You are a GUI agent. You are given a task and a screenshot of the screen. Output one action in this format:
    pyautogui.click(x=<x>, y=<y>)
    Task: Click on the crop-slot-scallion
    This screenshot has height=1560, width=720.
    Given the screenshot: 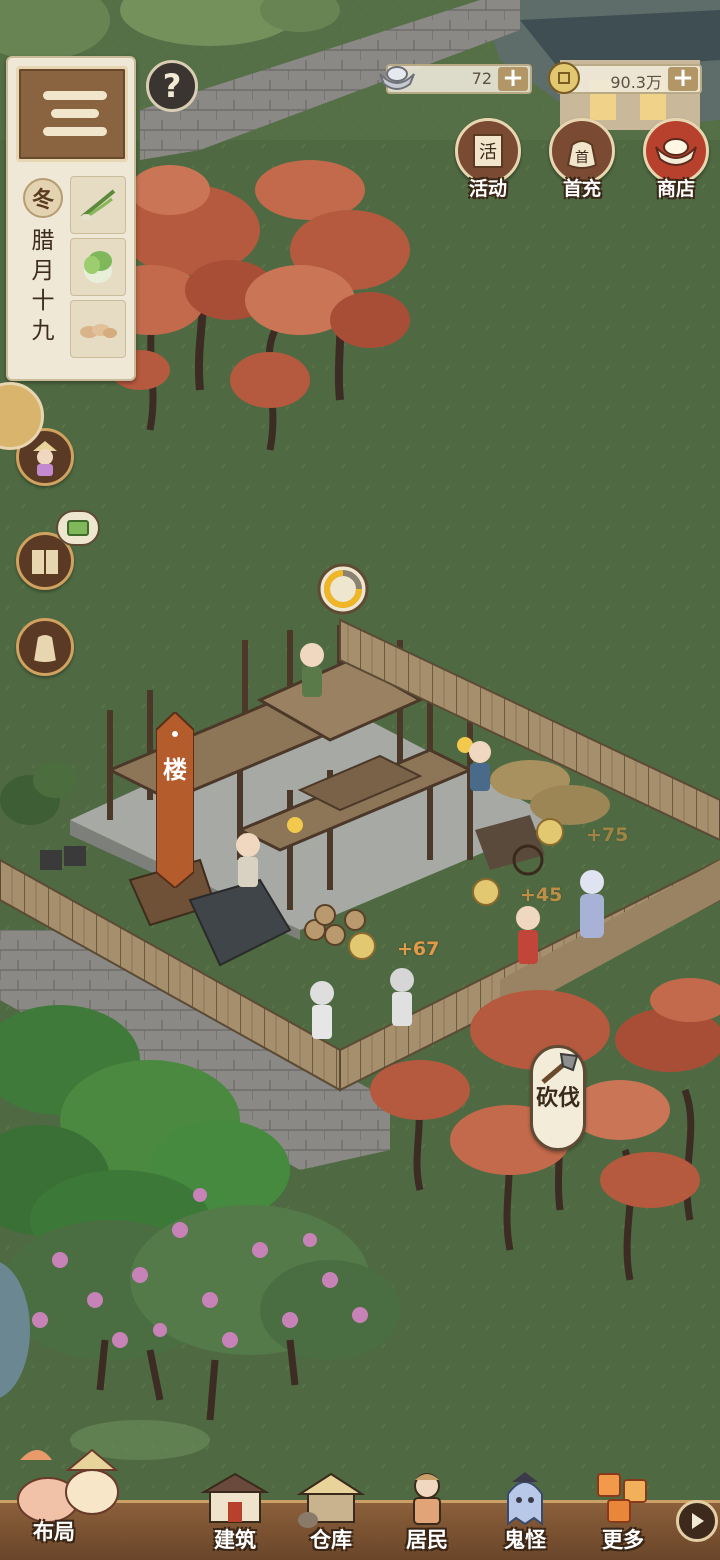 What is the action you would take?
    pyautogui.click(x=98, y=205)
    